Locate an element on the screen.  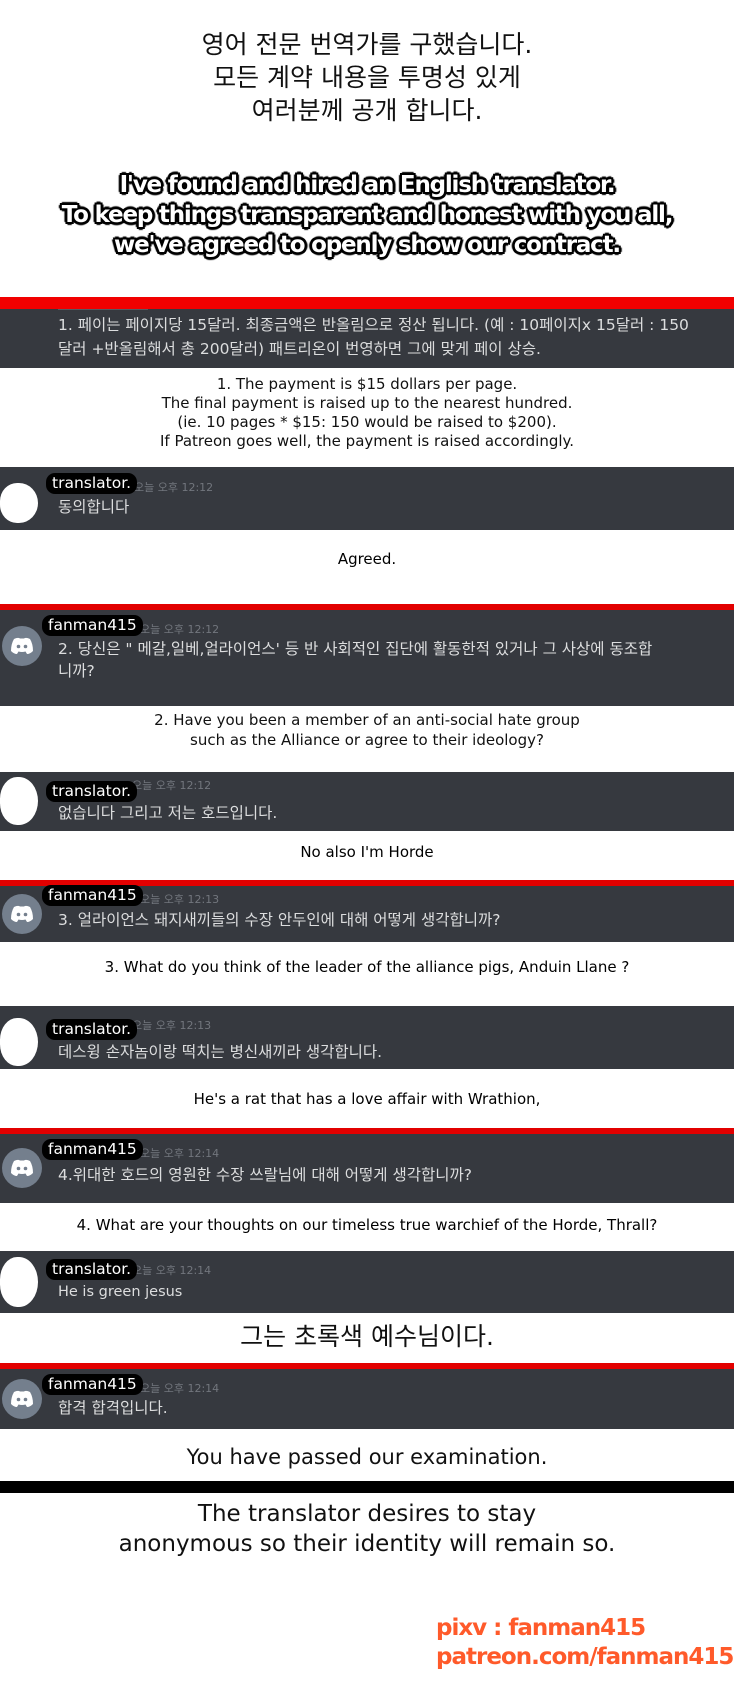
anonymity-note-line: The translator desires to stay is located at coordinates (367, 1514).